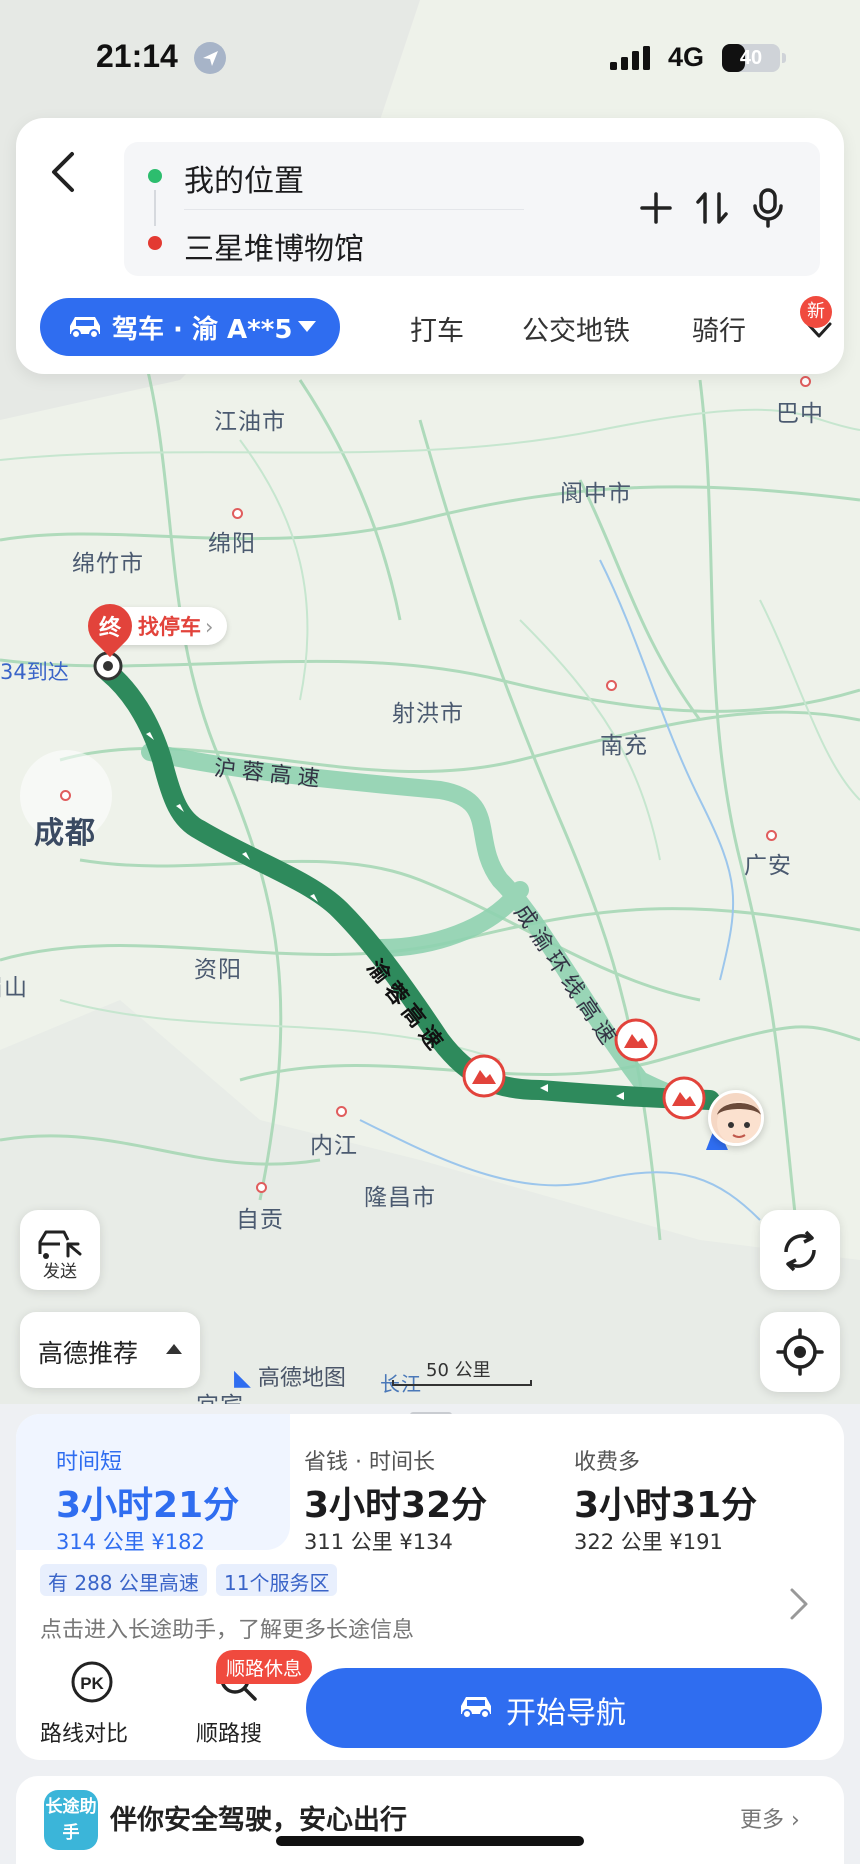  I want to click on route-input-box: 我的位置 三星堆博物馆, so click(472, 209).